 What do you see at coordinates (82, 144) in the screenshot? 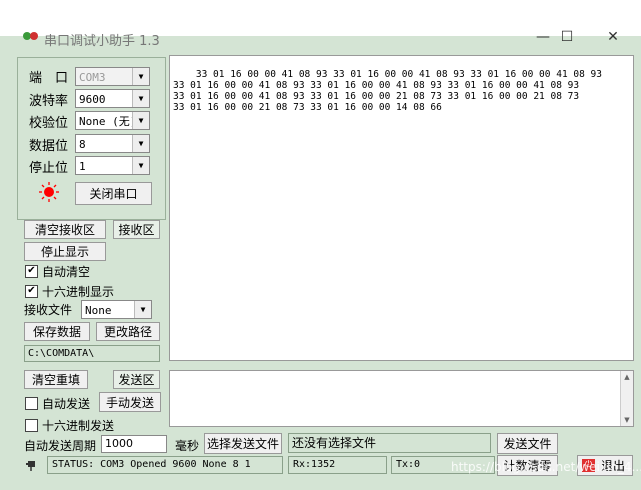
I see `databits-value: 8` at bounding box center [82, 144].